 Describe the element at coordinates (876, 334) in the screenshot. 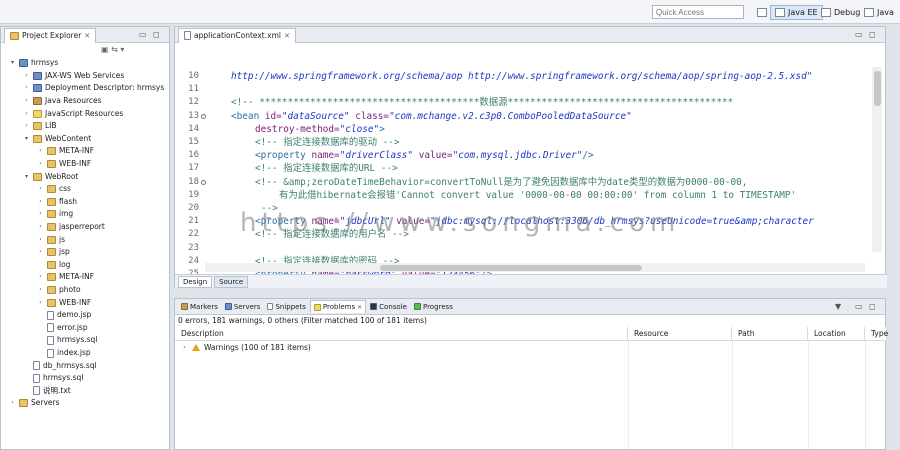

I see `column-type: Type` at that location.